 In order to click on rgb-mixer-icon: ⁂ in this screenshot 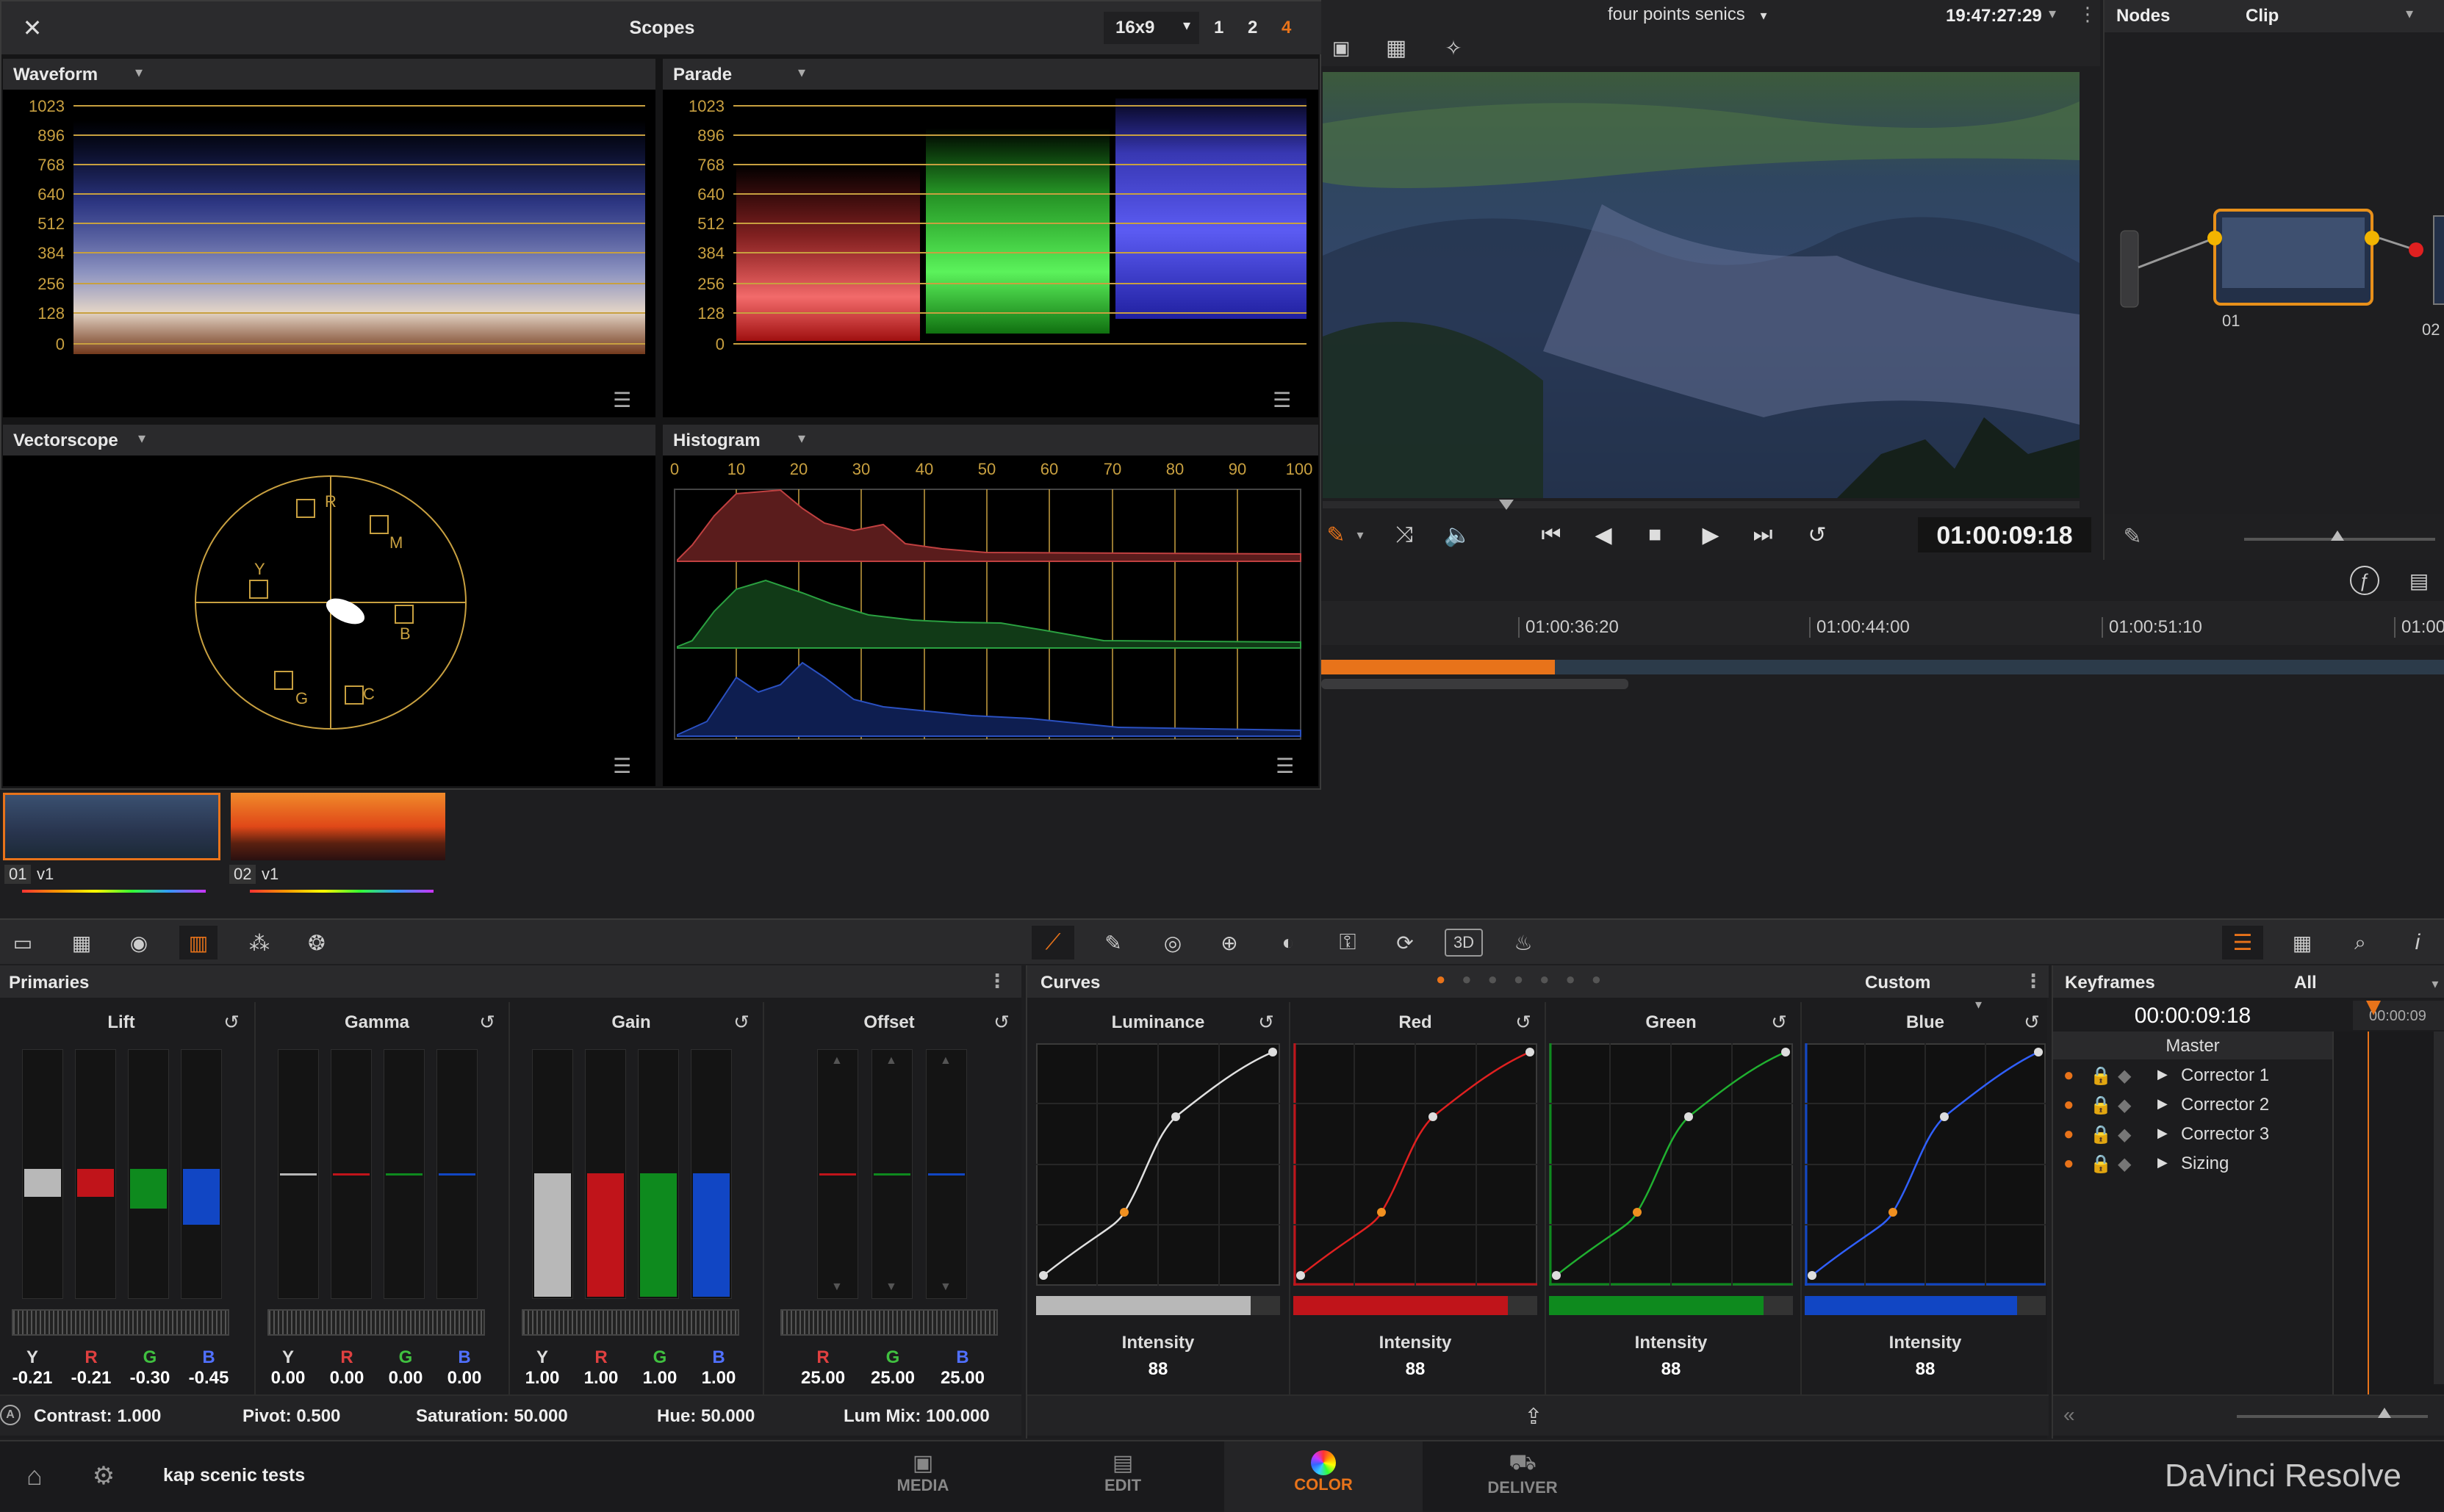, I will do `click(259, 942)`.